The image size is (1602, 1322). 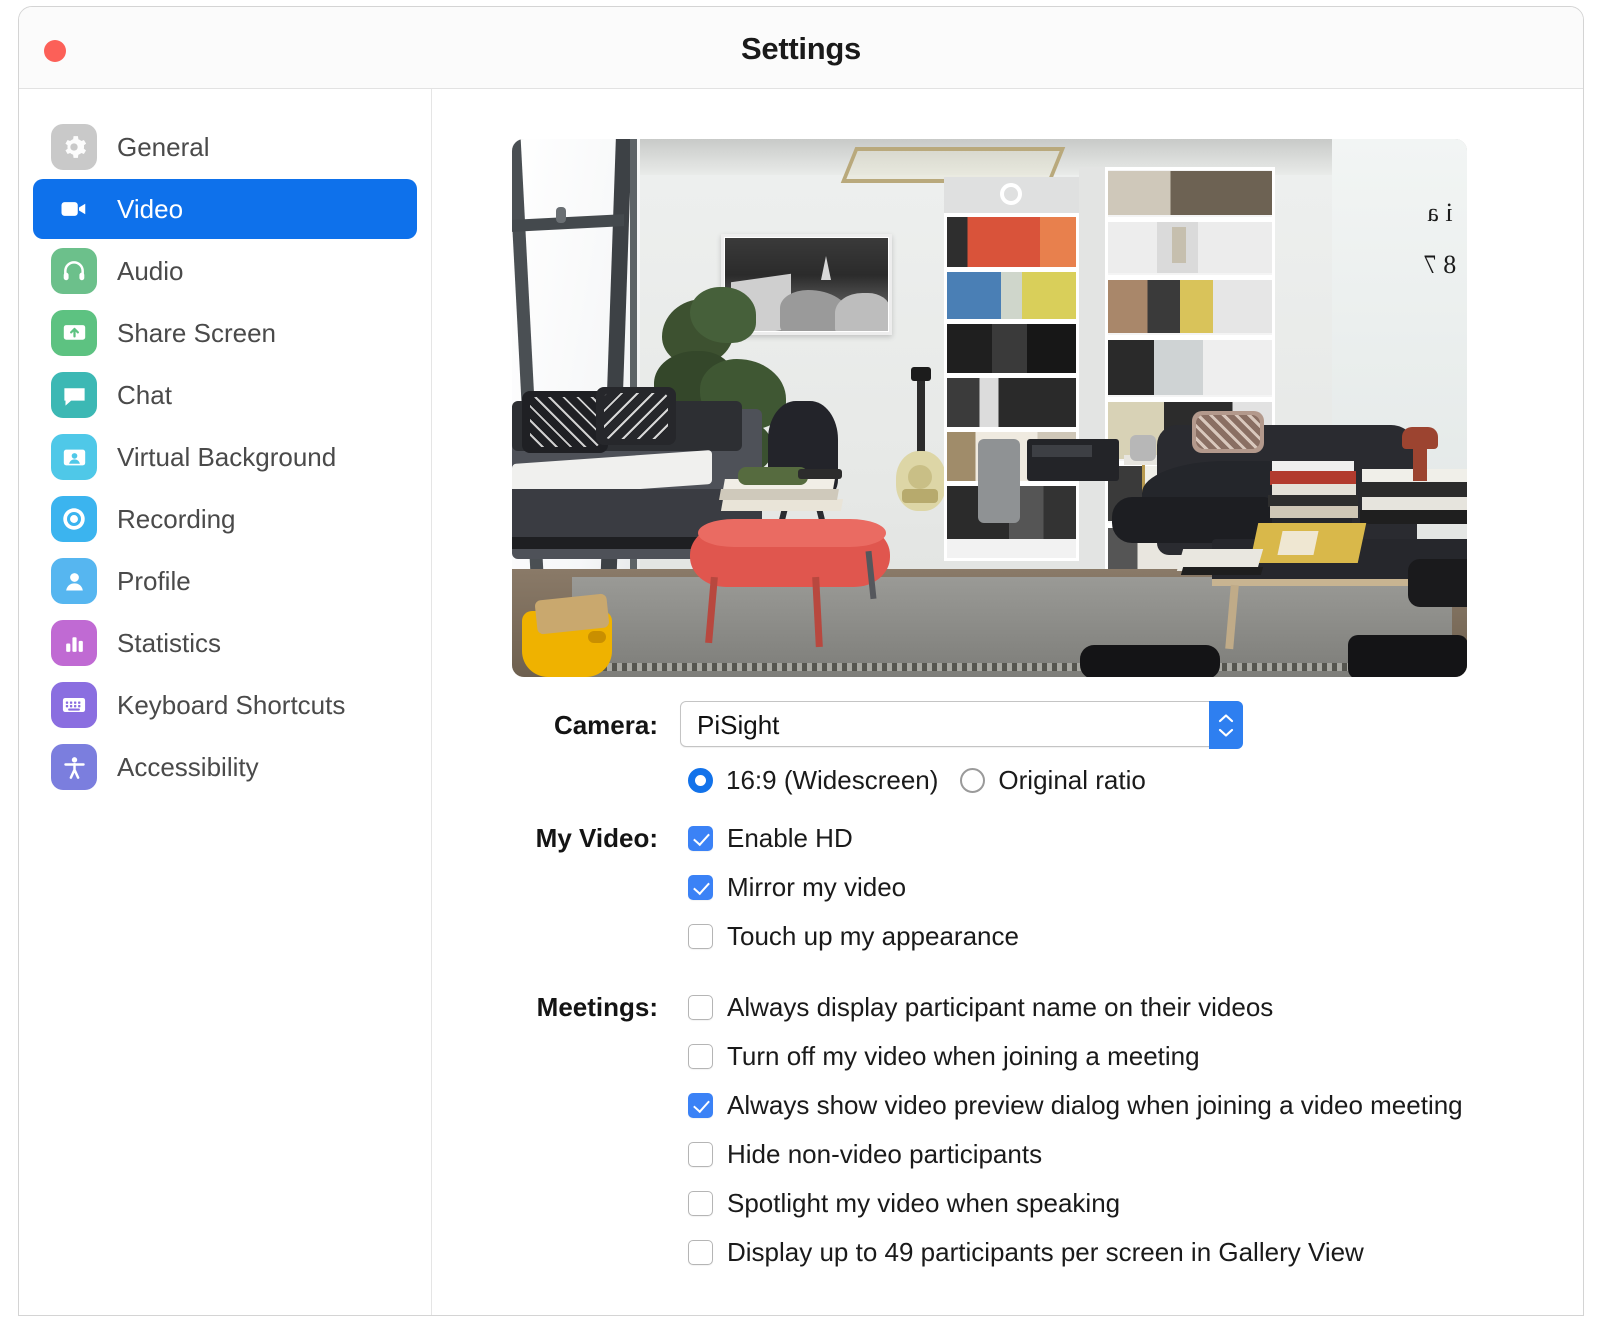 I want to click on headphones-icon, so click(x=74, y=271).